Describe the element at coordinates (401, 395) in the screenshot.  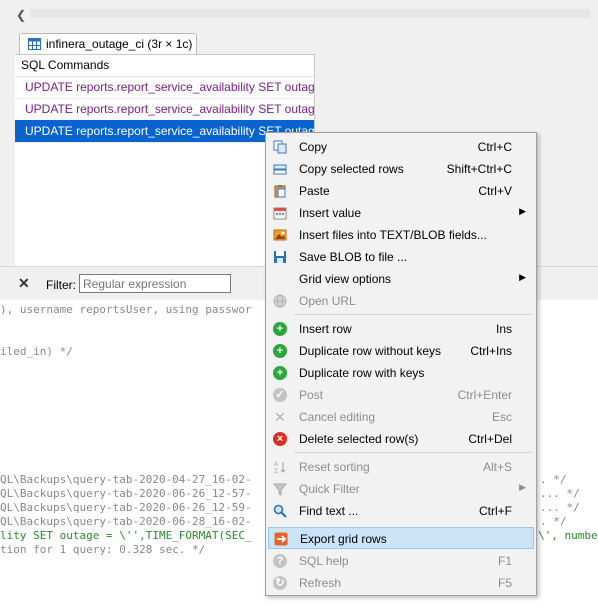
I see `menu-item-post: ✓ Post Ctrl+Enter` at that location.